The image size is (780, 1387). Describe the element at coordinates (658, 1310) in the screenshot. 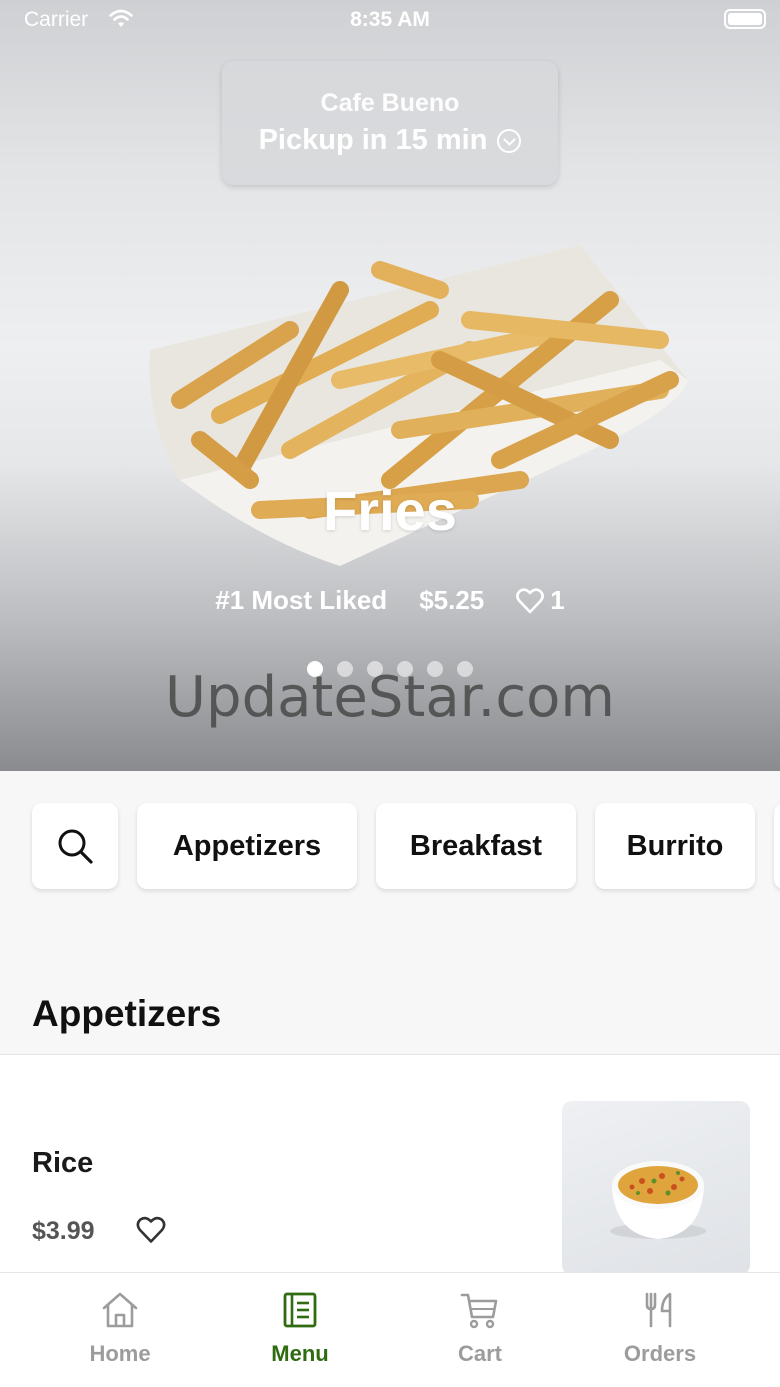

I see `orders-icon` at that location.